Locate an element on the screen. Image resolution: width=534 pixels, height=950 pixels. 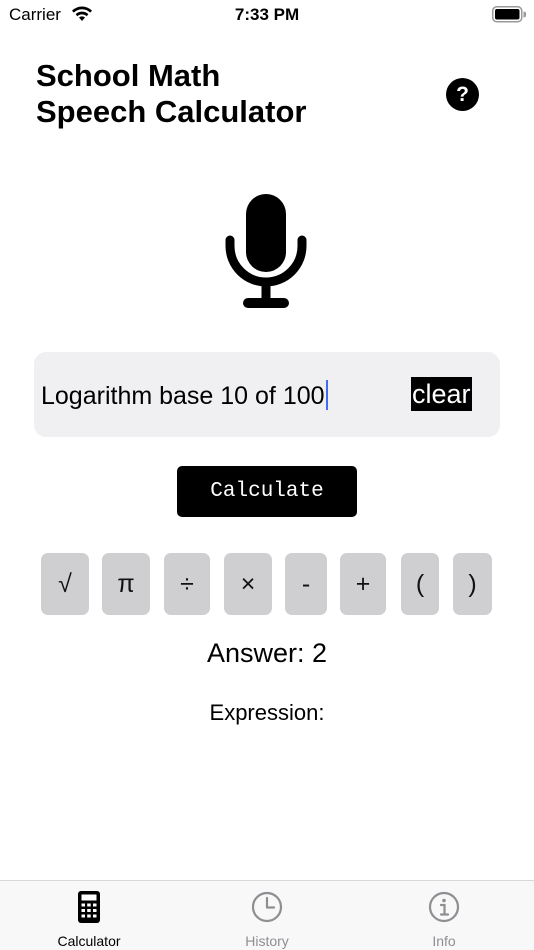
close-paren-key: ) is located at coordinates (472, 584).